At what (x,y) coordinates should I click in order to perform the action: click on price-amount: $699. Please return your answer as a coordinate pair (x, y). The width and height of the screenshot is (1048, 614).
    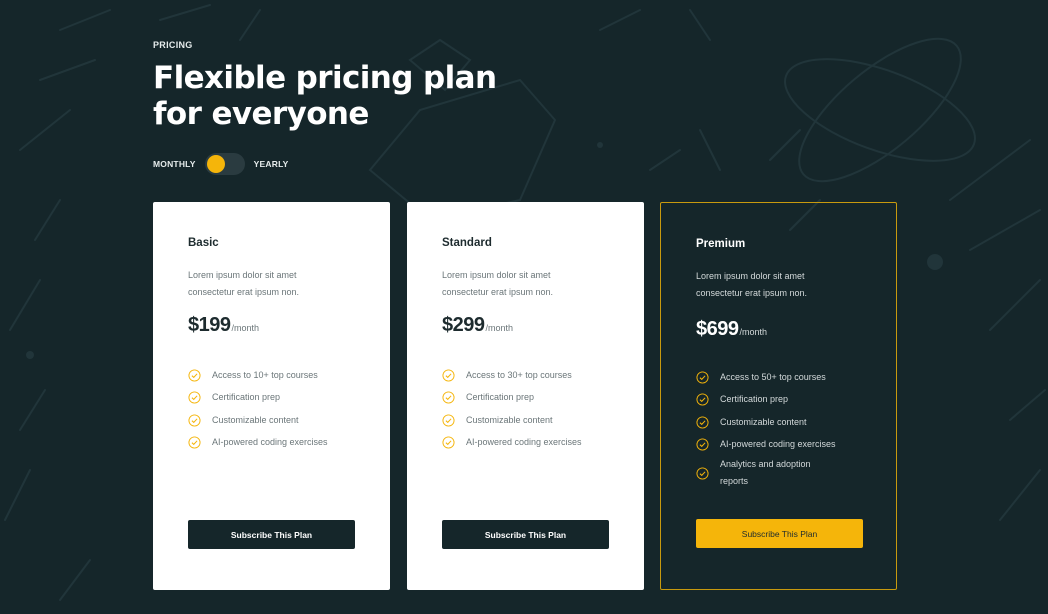
    Looking at the image, I should click on (717, 329).